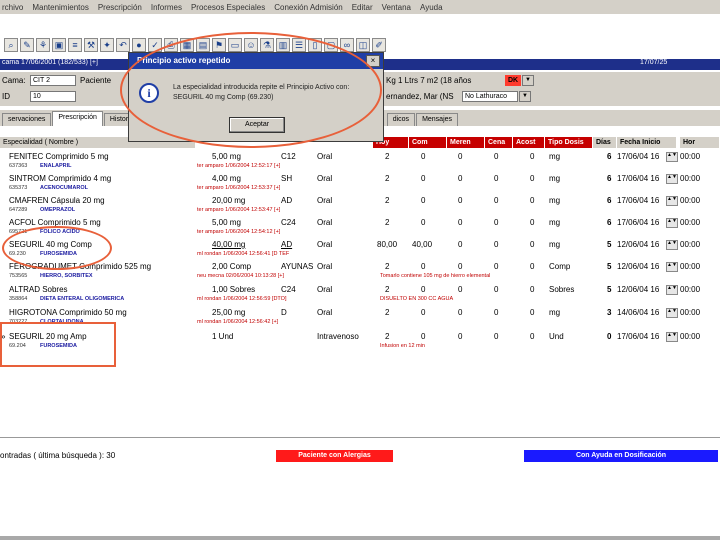  I want to click on med-unit: Comp, so click(560, 266).